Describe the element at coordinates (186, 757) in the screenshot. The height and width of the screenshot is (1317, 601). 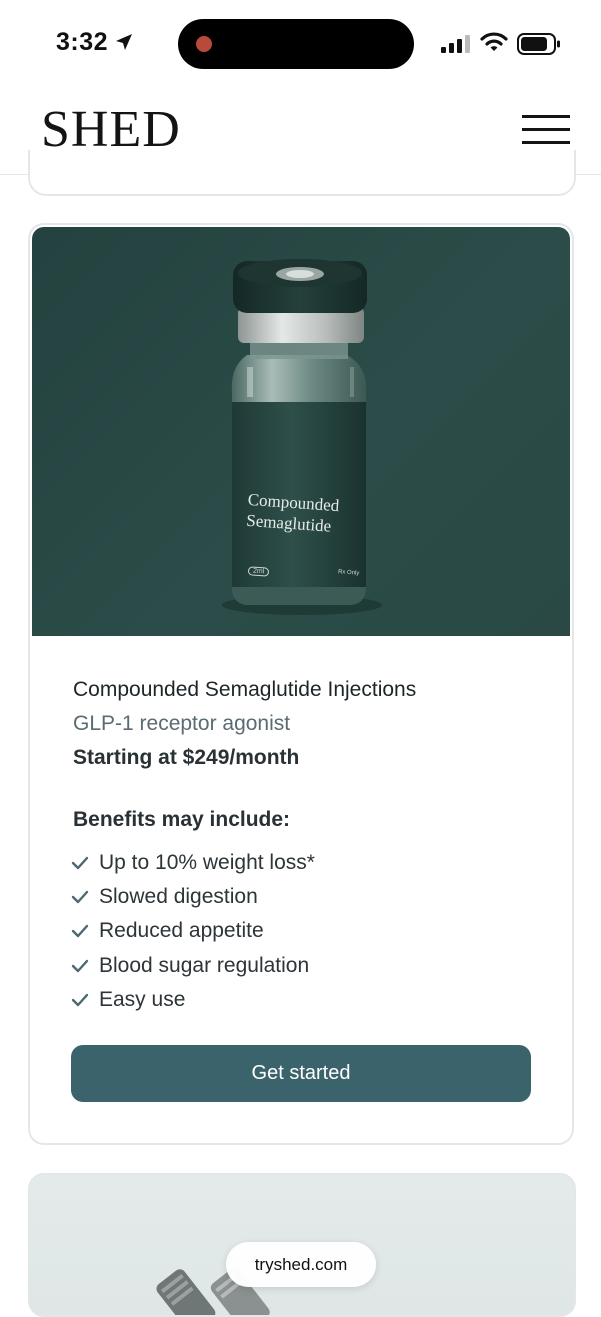
I see `product-price: Starting at $249/month` at that location.